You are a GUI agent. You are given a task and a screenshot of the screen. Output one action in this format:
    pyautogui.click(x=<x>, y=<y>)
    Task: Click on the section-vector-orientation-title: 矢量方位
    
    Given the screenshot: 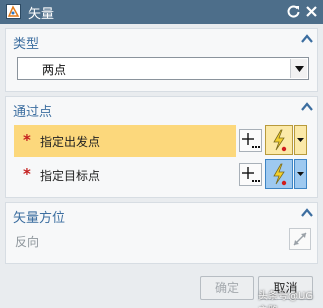 What is the action you would take?
    pyautogui.click(x=39, y=218)
    